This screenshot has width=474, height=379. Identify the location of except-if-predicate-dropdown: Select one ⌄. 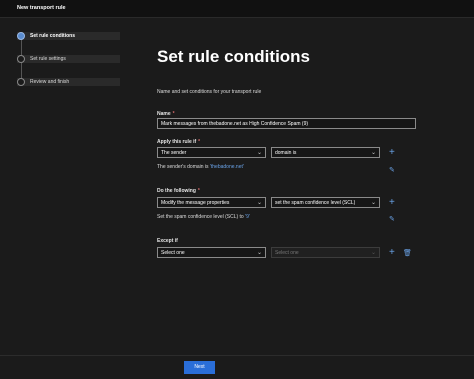
(325, 252).